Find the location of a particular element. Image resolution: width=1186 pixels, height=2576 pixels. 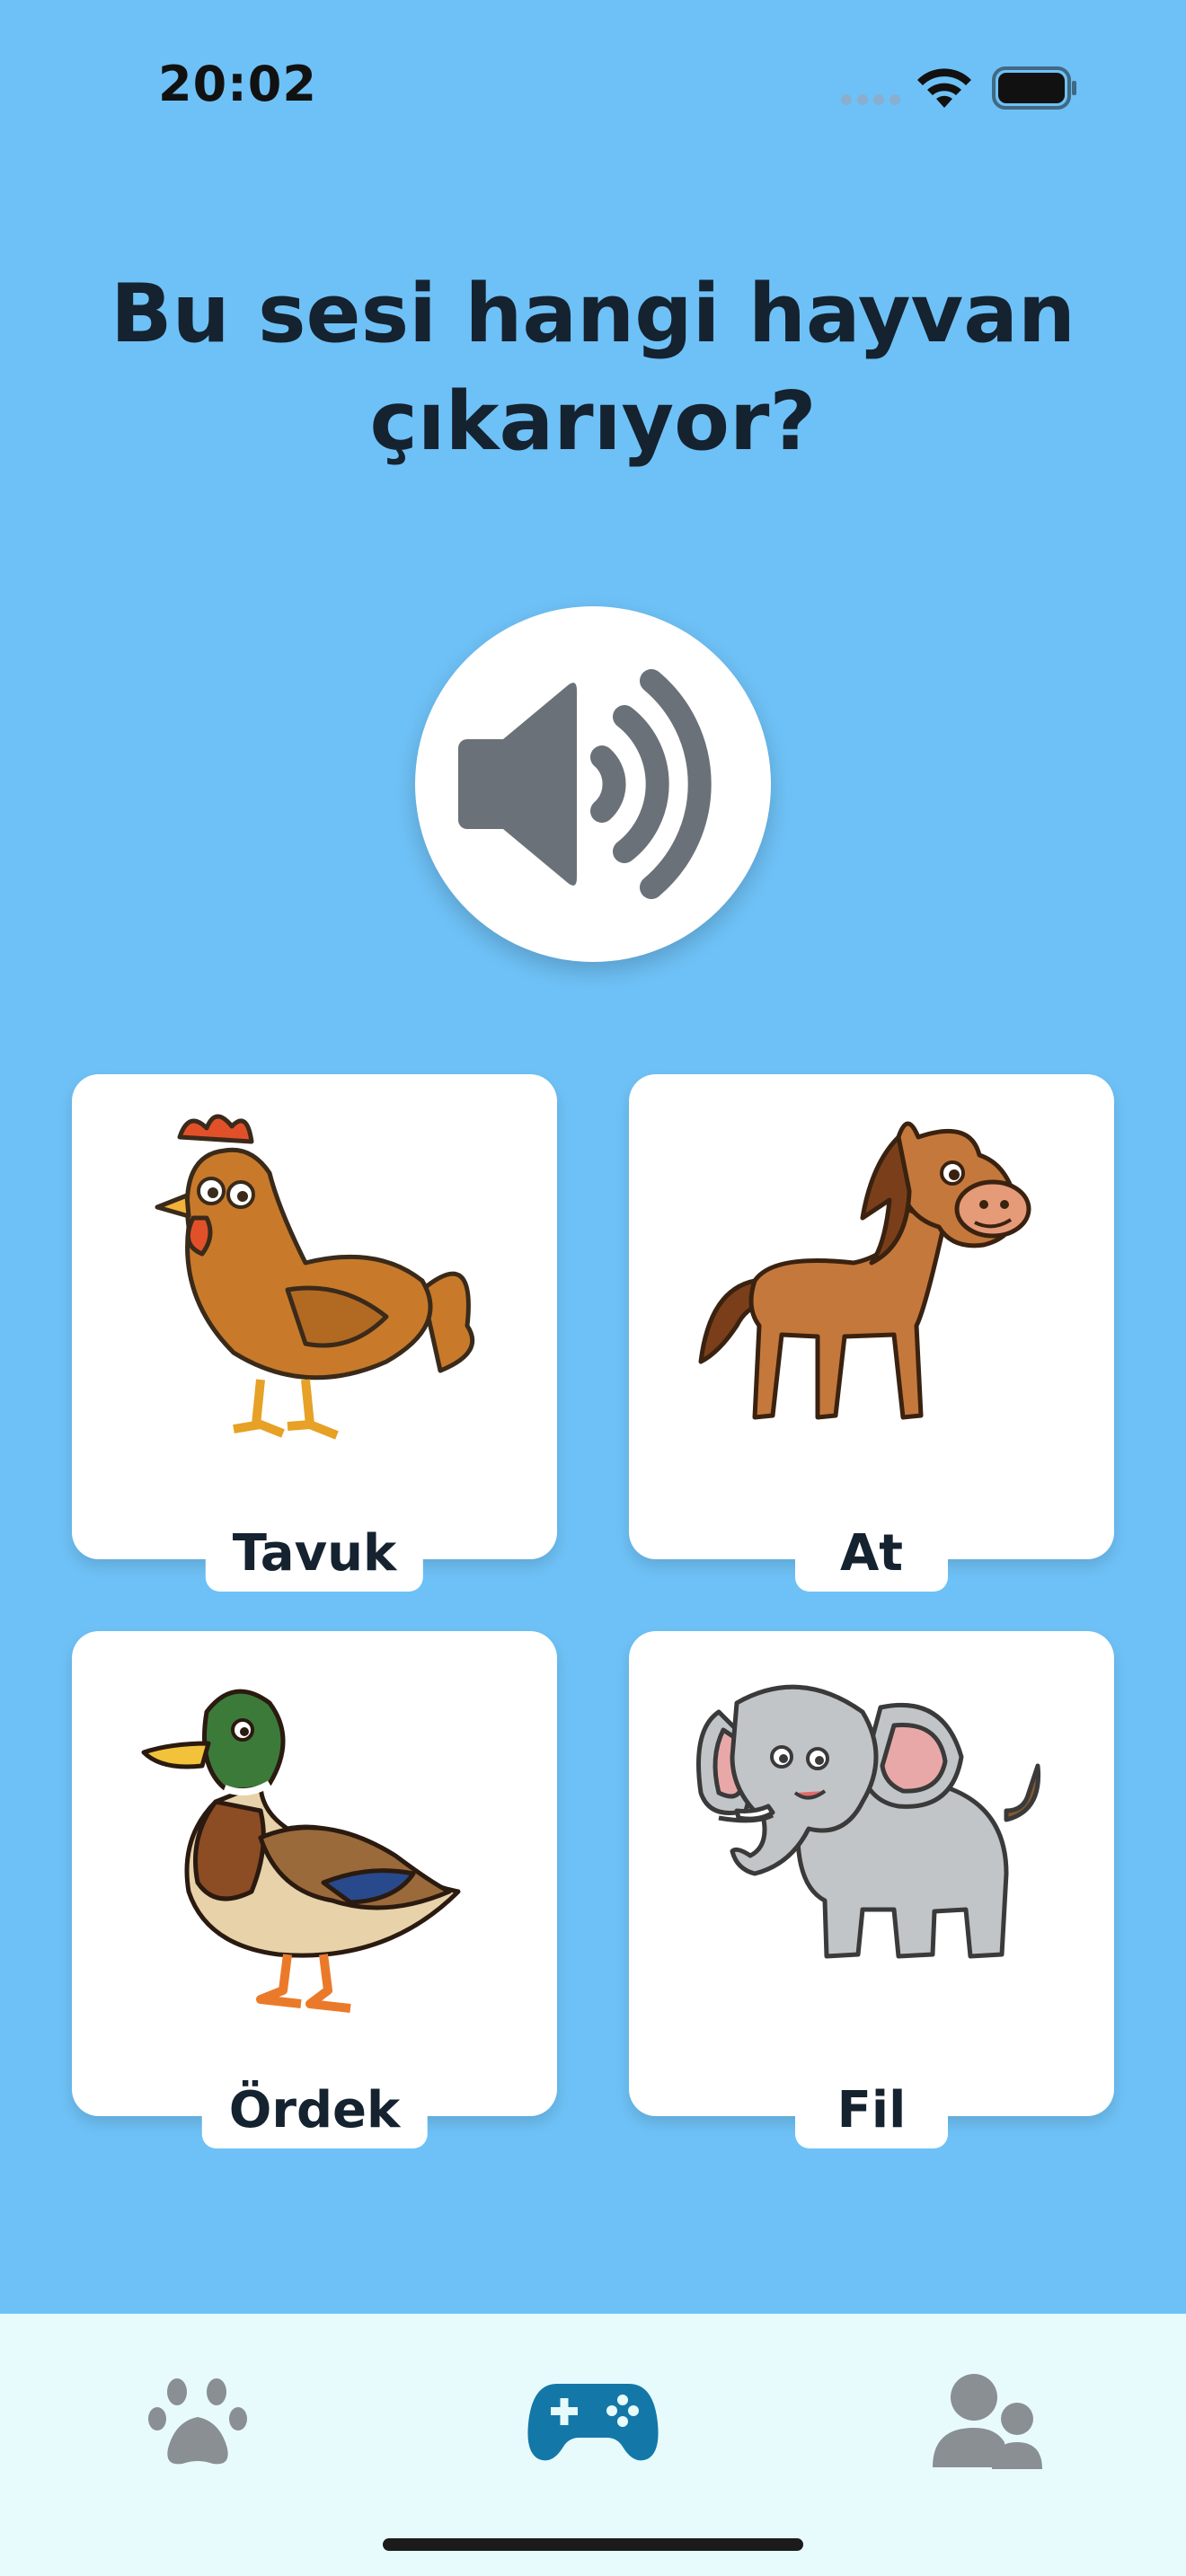

question-title: Bu sesi hangi hayvan çıkarıyor? is located at coordinates (593, 368).